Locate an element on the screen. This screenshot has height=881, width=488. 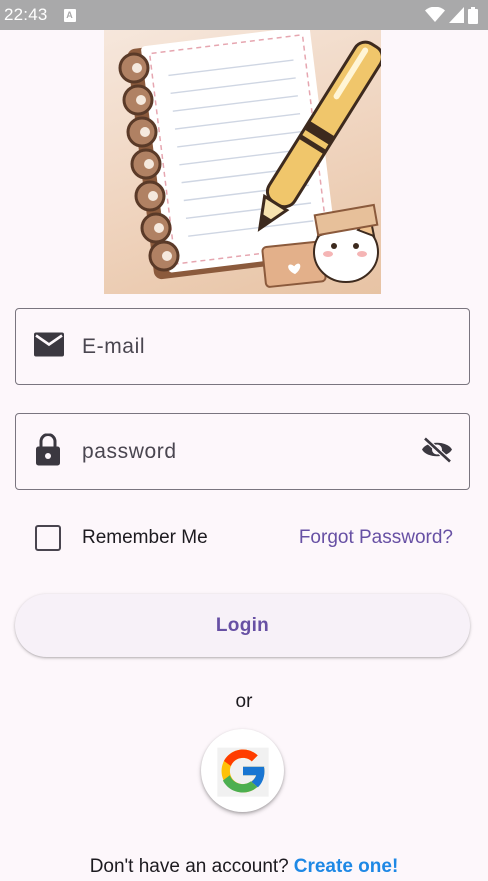
accessibility-notification-icon: A is located at coordinates (69, 15).